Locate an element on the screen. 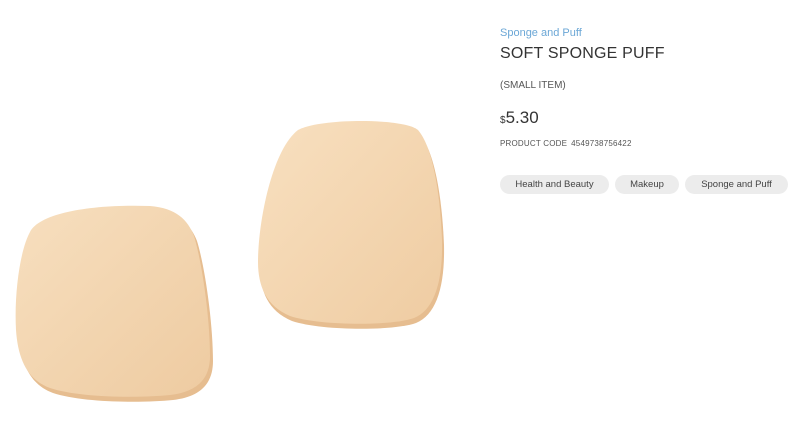 The image size is (800, 429). product-code-label: PRODUCT CODE is located at coordinates (534, 143).